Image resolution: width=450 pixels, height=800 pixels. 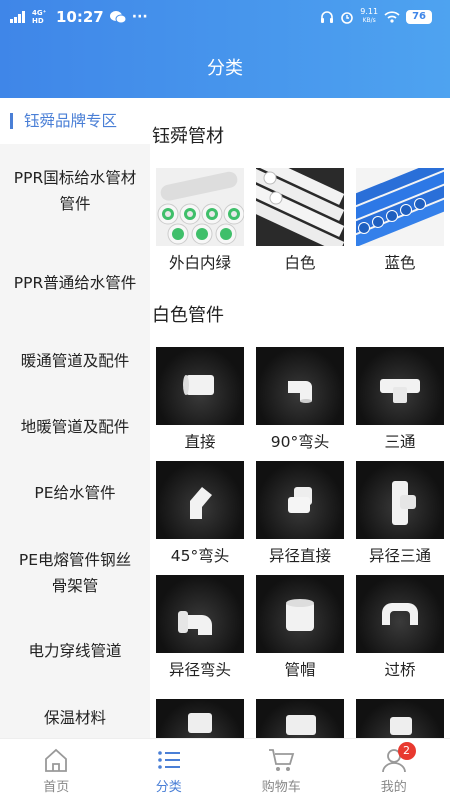 I want to click on sidebar-item-label: 暖通管道及配件, so click(x=75, y=361).